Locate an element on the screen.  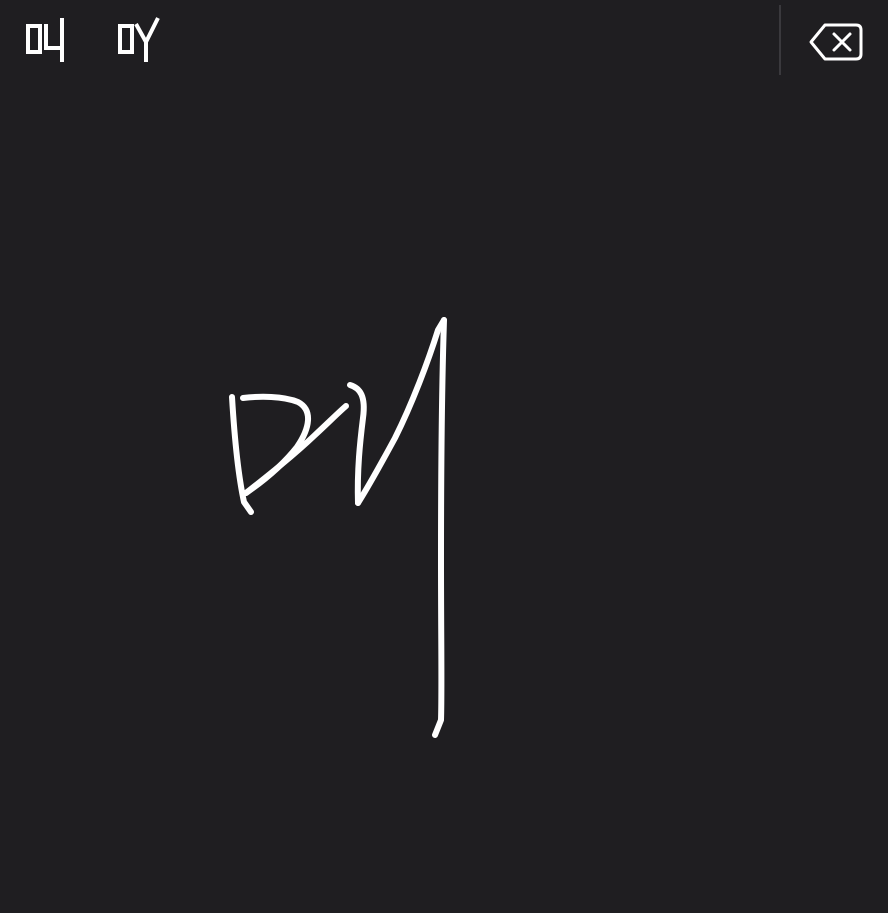
candidate-2-glyph is located at coordinates (139, 39).